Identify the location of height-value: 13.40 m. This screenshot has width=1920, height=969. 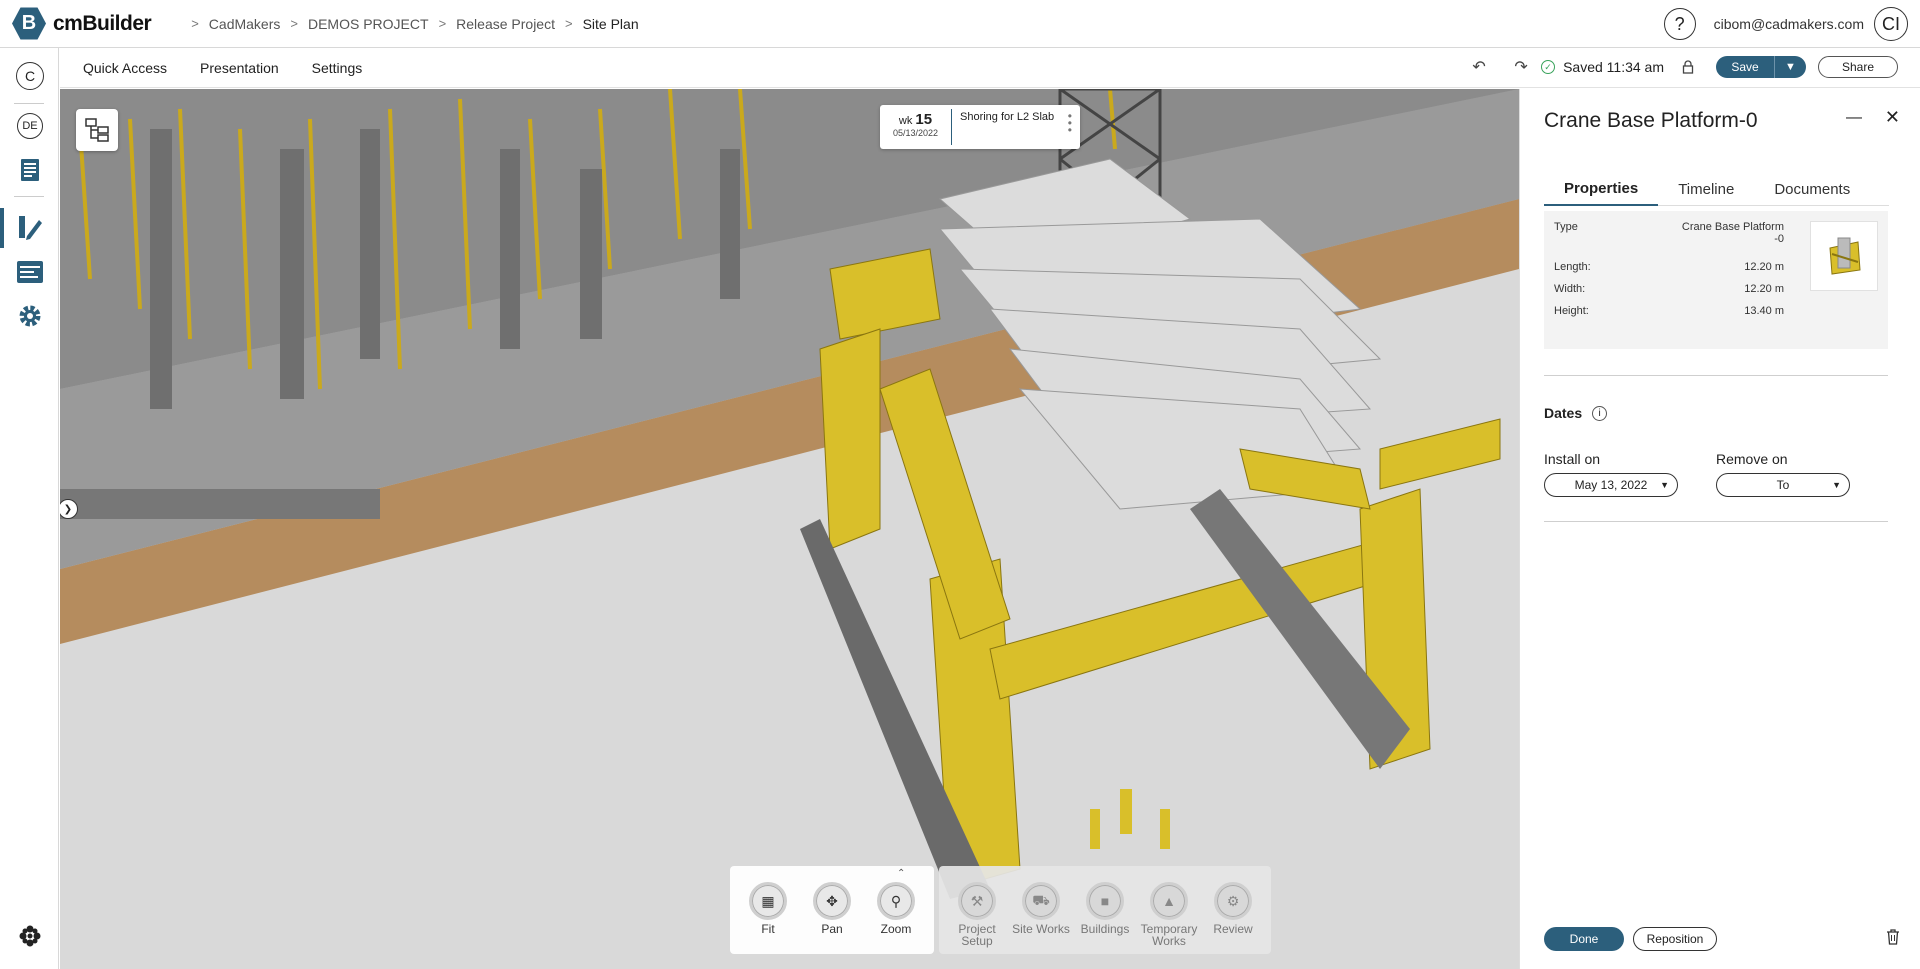
(1764, 311).